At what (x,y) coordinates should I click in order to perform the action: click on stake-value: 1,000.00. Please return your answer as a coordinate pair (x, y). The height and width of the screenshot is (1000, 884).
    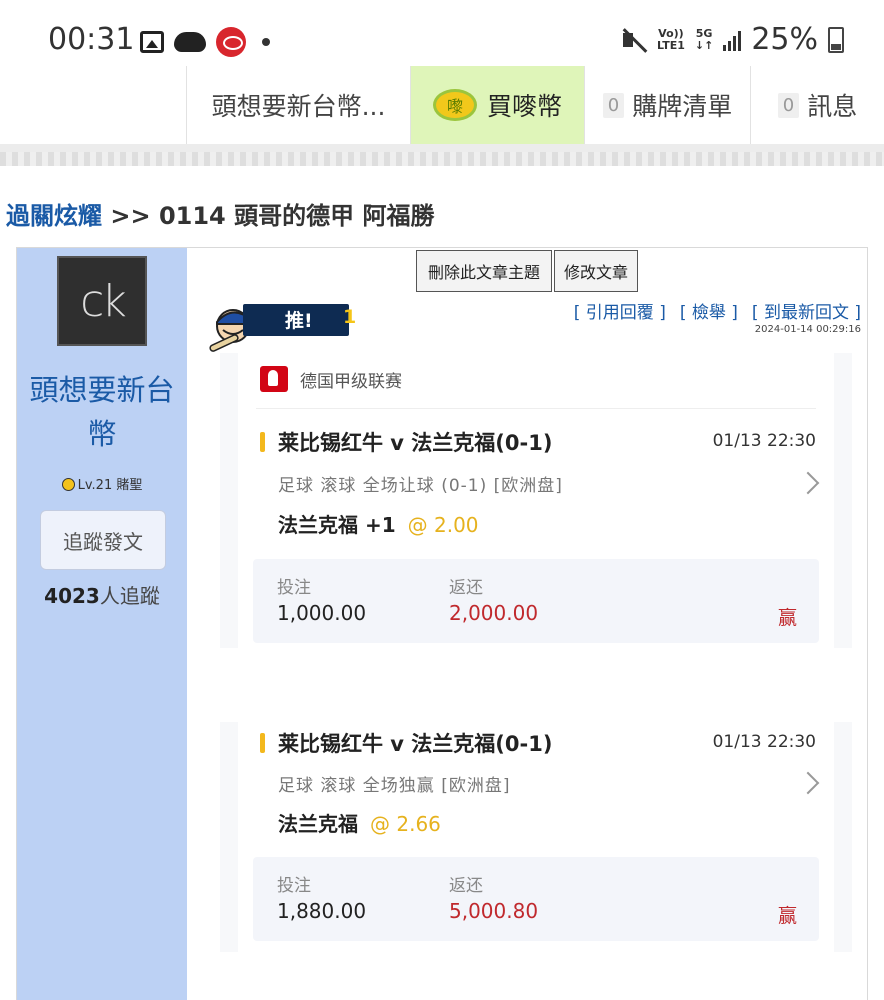
    Looking at the image, I should click on (322, 613).